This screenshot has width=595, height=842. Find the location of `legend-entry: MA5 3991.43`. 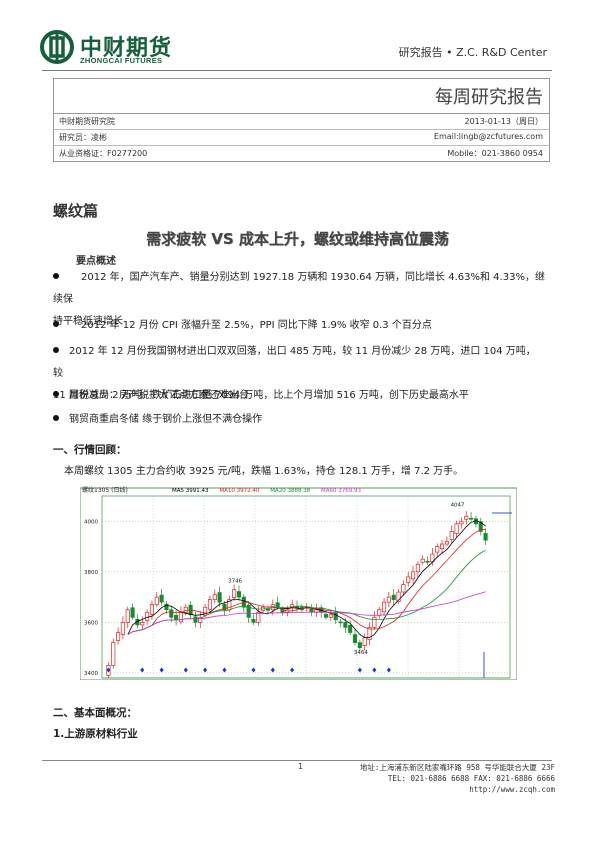

legend-entry: MA5 3991.43 is located at coordinates (190, 491).